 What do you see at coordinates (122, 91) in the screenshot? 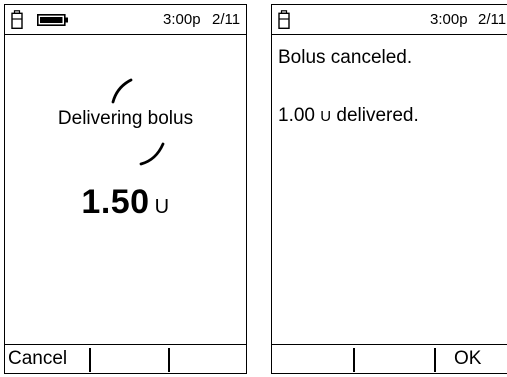
I see `progress-spinner-top-arc` at bounding box center [122, 91].